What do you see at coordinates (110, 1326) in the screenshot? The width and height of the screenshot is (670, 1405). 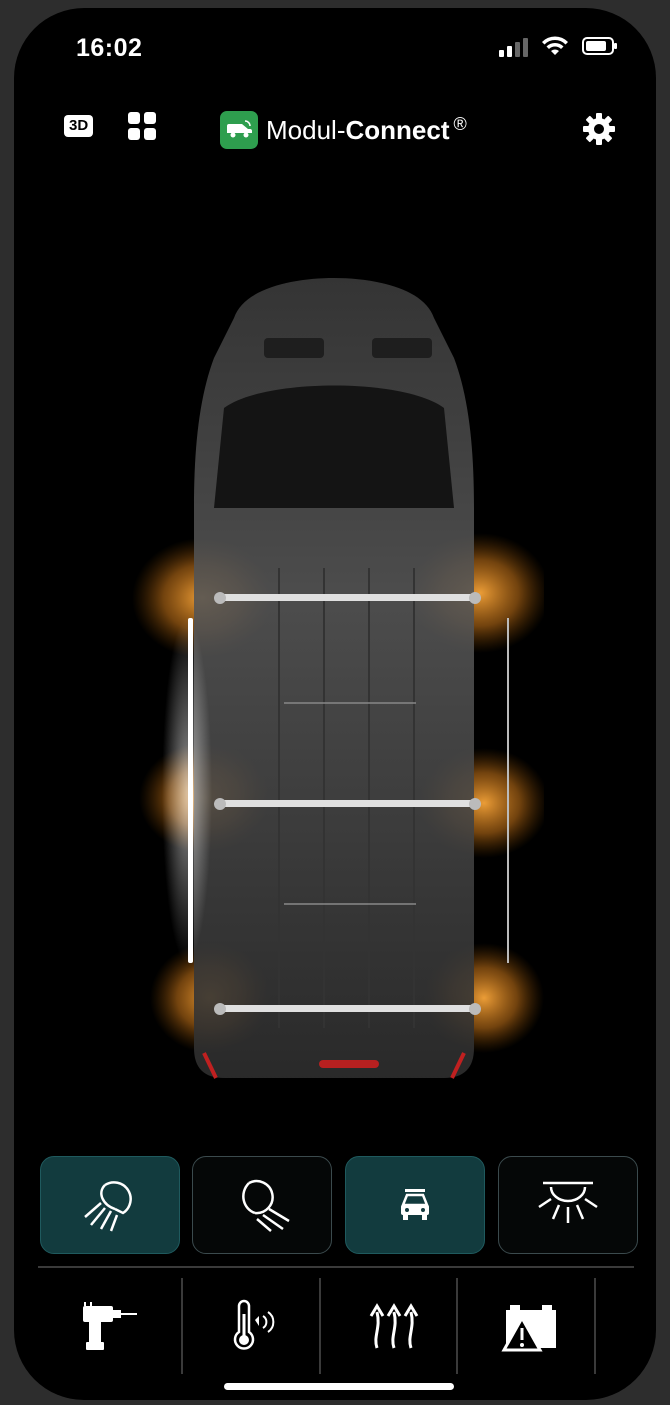 I see `drill-icon` at bounding box center [110, 1326].